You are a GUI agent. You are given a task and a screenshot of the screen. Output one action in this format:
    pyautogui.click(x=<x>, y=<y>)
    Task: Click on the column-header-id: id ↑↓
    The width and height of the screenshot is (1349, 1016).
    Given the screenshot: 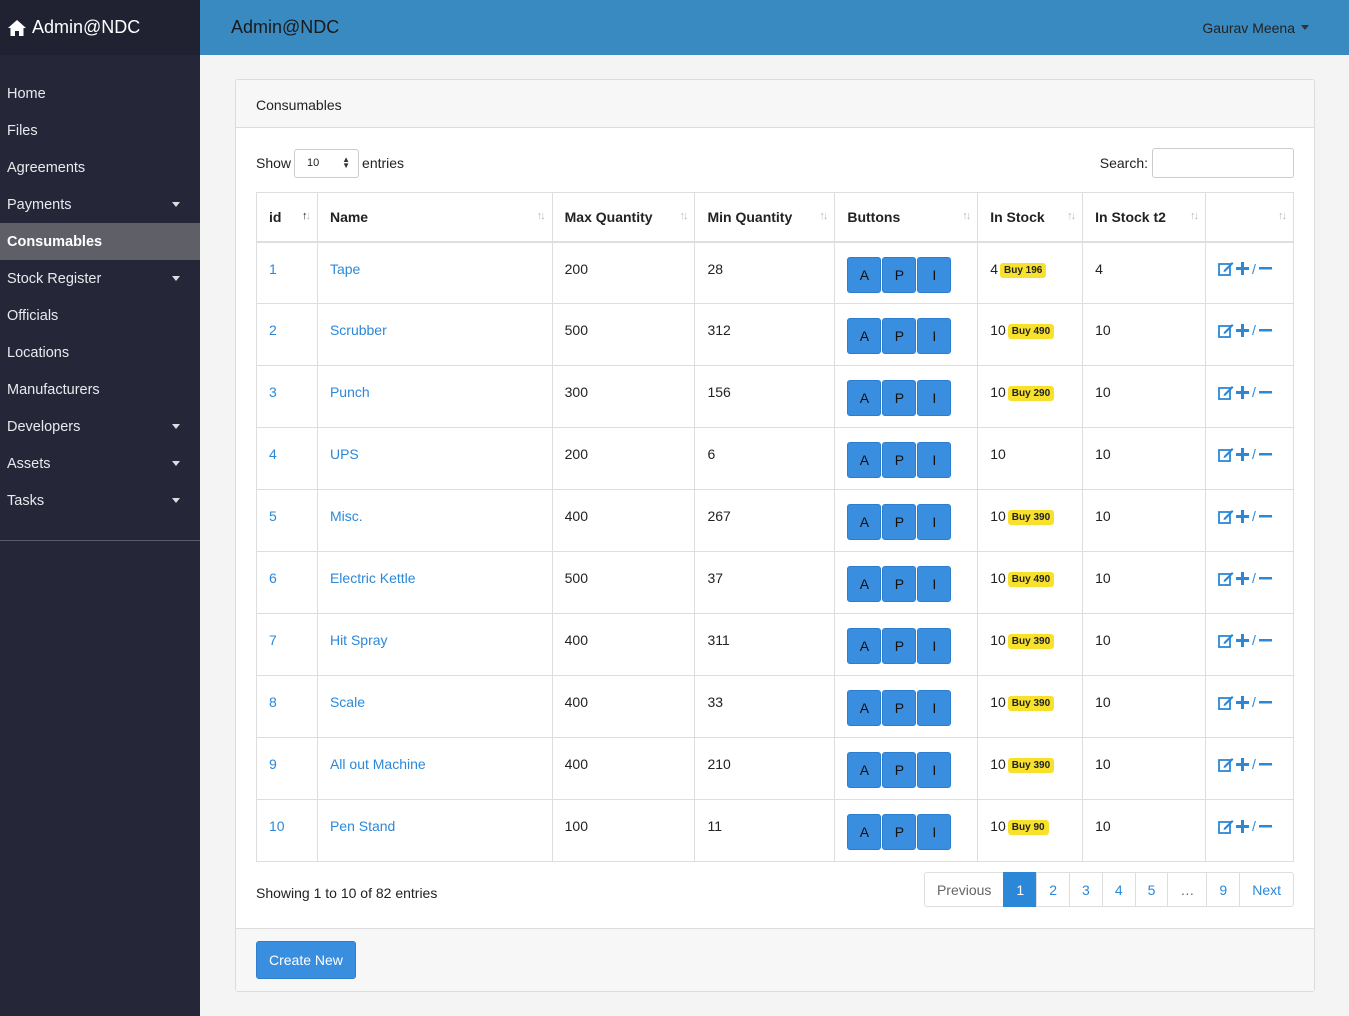 What is the action you would take?
    pyautogui.click(x=287, y=217)
    